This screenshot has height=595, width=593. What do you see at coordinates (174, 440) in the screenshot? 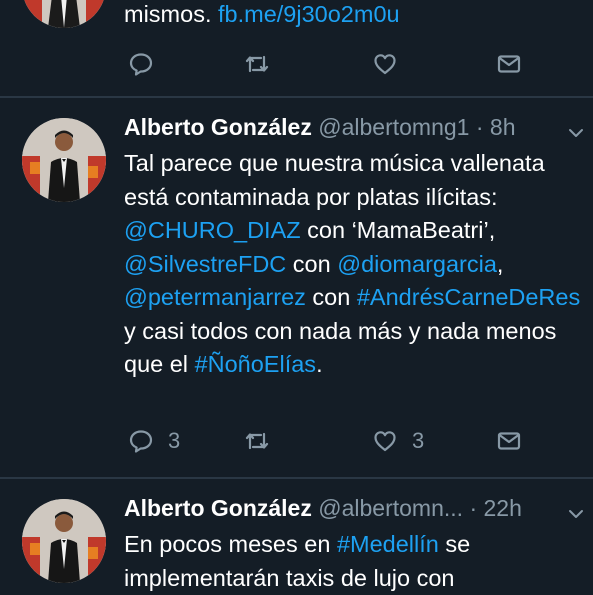
I see `reply-count: 3` at bounding box center [174, 440].